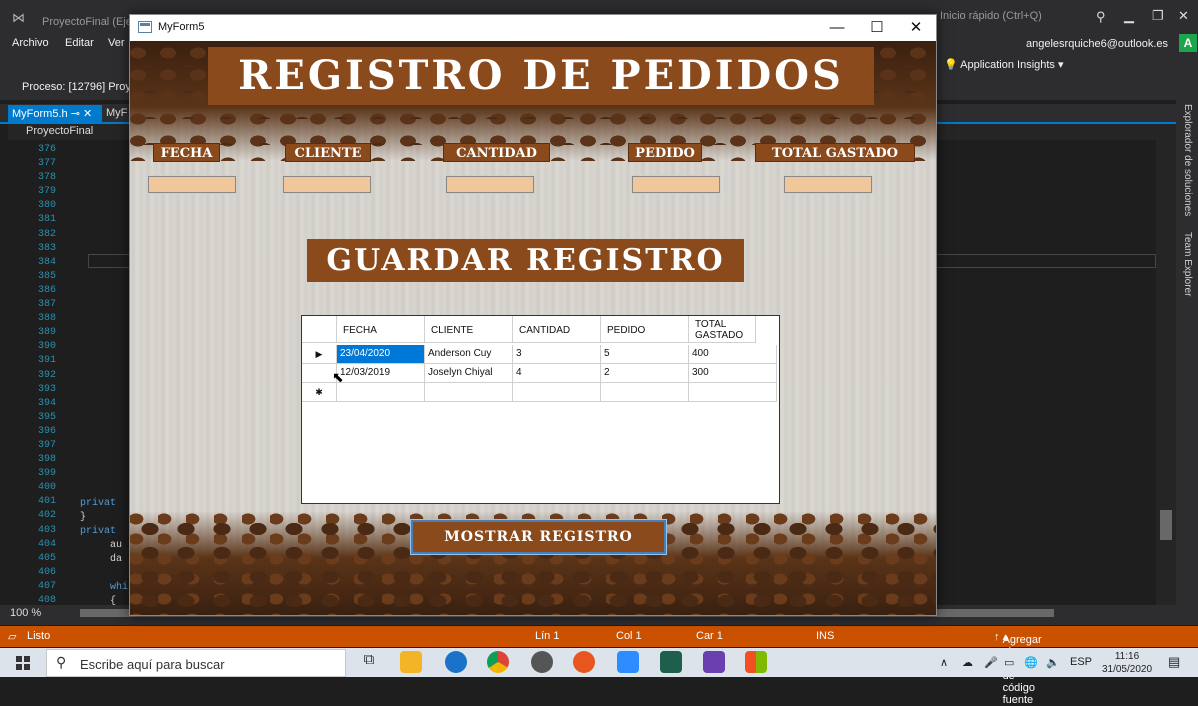 This screenshot has height=706, width=1198. Describe the element at coordinates (525, 260) in the screenshot. I see `save-record-title: GUARDAR REGISTRO` at that location.